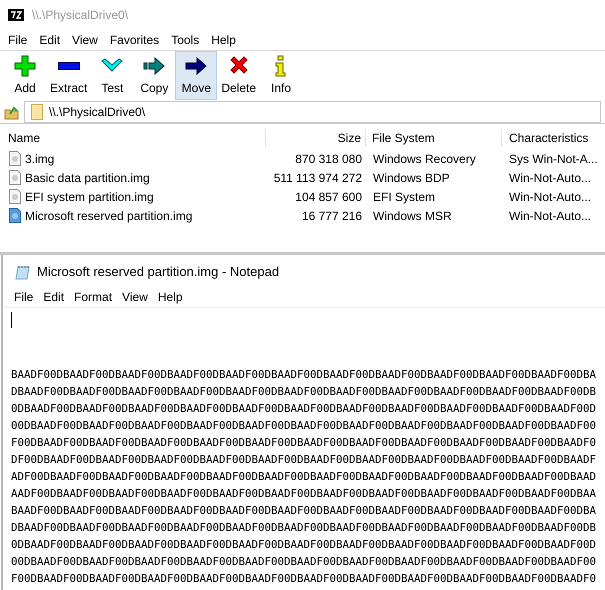 Image resolution: width=605 pixels, height=590 pixels. I want to click on toolbar-button: Move, so click(196, 75).